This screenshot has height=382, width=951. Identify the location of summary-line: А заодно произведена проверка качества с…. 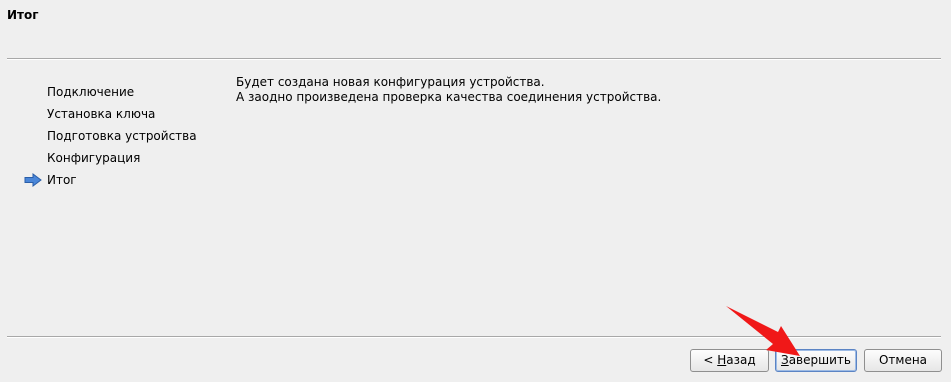
(449, 97).